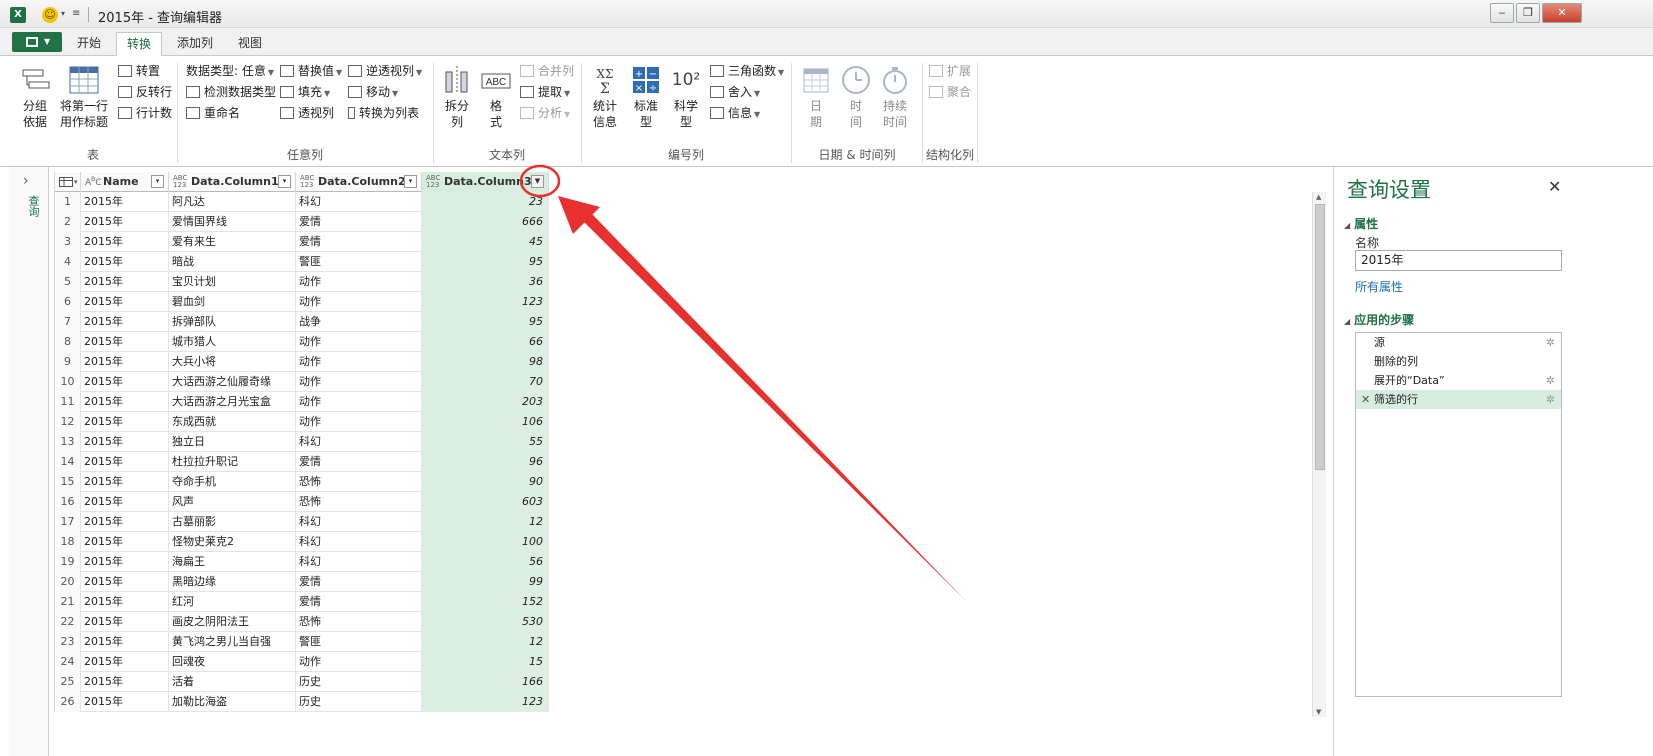 This screenshot has width=1653, height=756. Describe the element at coordinates (485, 562) in the screenshot. I see `cell-data-column3: 56` at that location.